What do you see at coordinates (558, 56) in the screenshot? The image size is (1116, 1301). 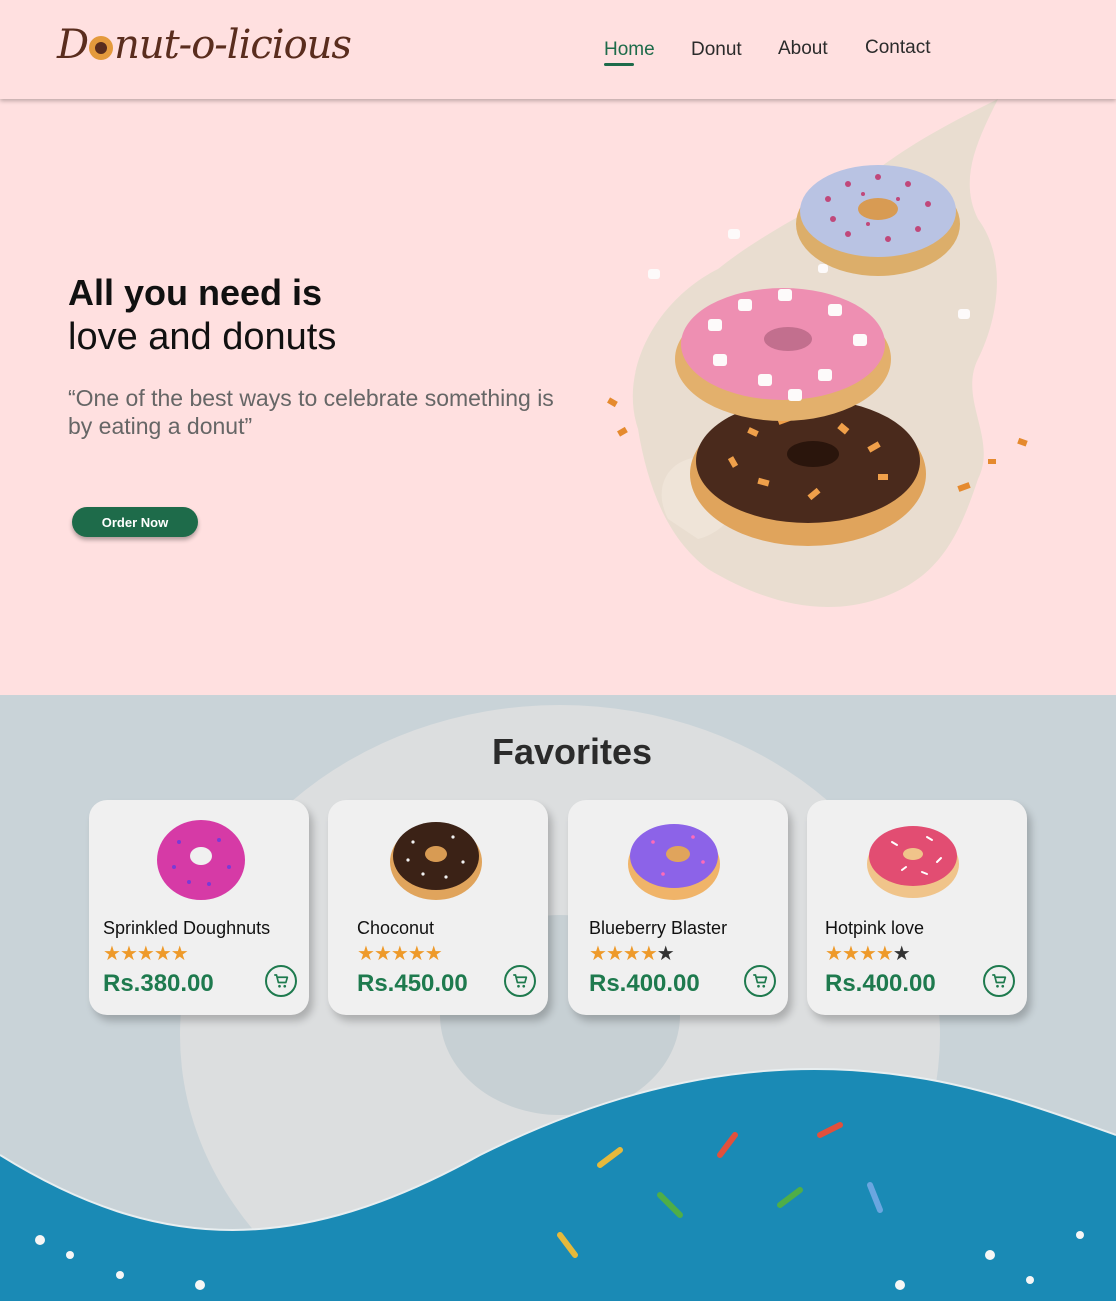 I see `main-nav: Home Donut About Contact` at bounding box center [558, 56].